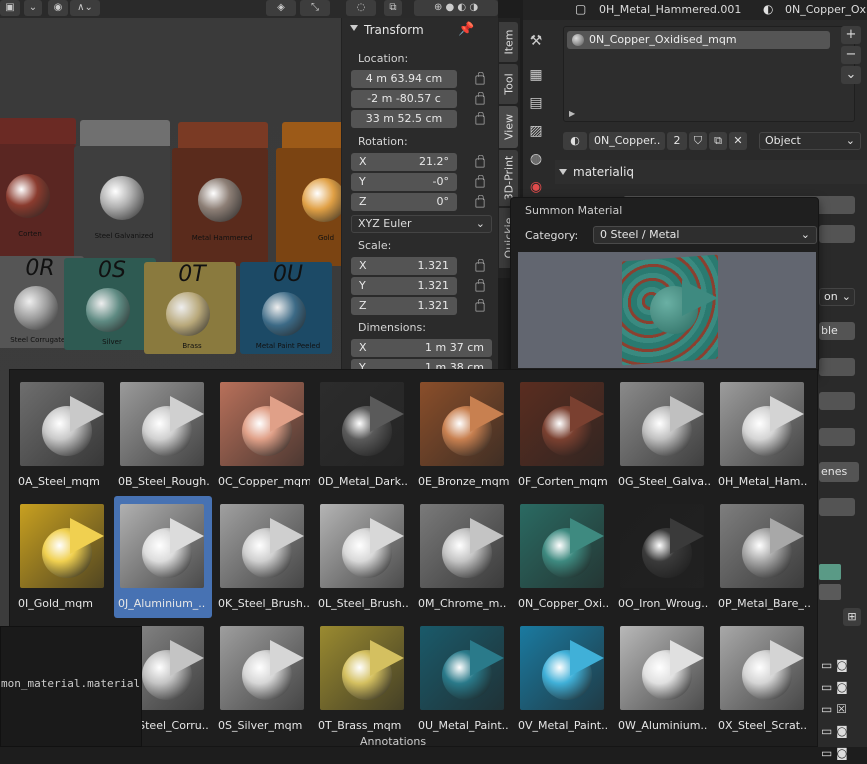  I want to click on material-asset: 0J_Aluminium_.., so click(163, 557).